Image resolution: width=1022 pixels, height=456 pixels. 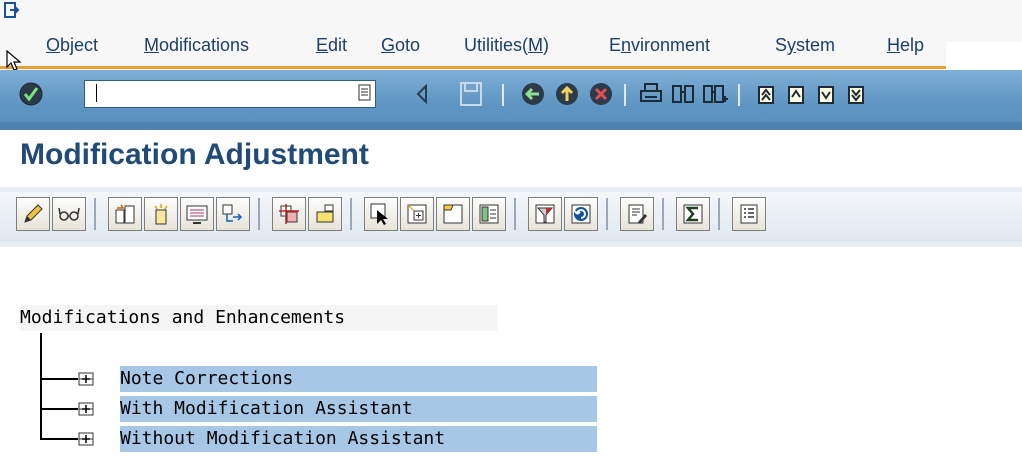 What do you see at coordinates (96, 93) in the screenshot?
I see `text-caret` at bounding box center [96, 93].